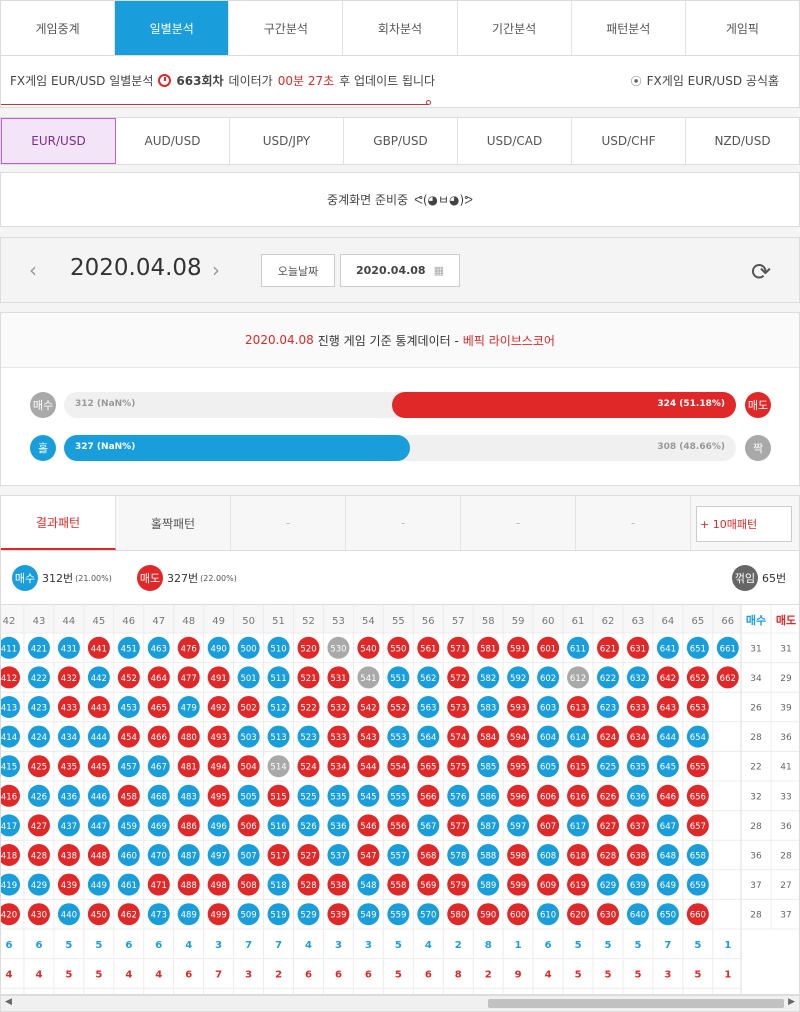 The height and width of the screenshot is (1012, 800). Describe the element at coordinates (248, 709) in the screenshot. I see `result-number: 502` at that location.